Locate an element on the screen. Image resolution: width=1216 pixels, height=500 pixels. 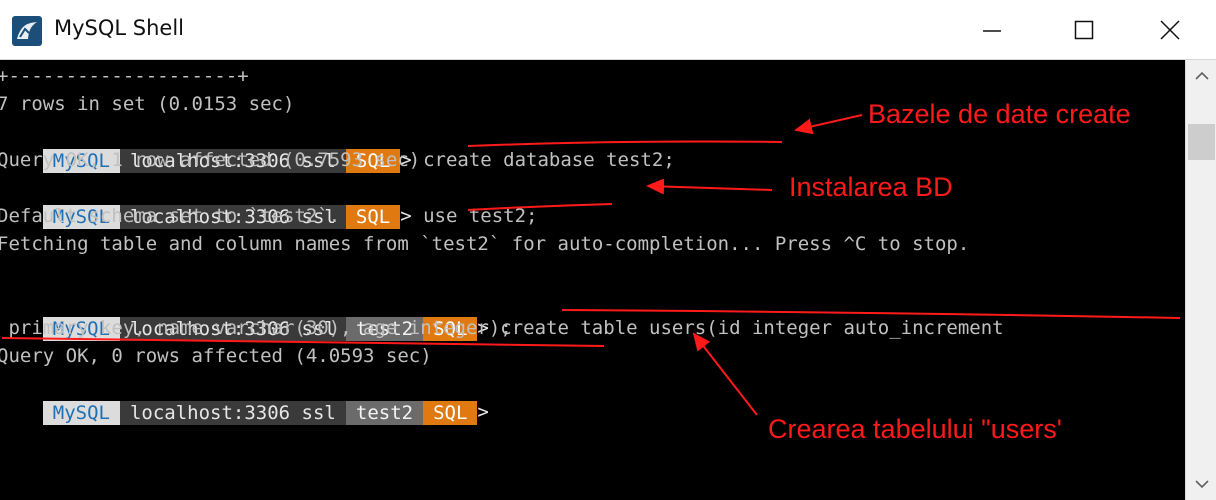
minimize-button is located at coordinates (992, 30).